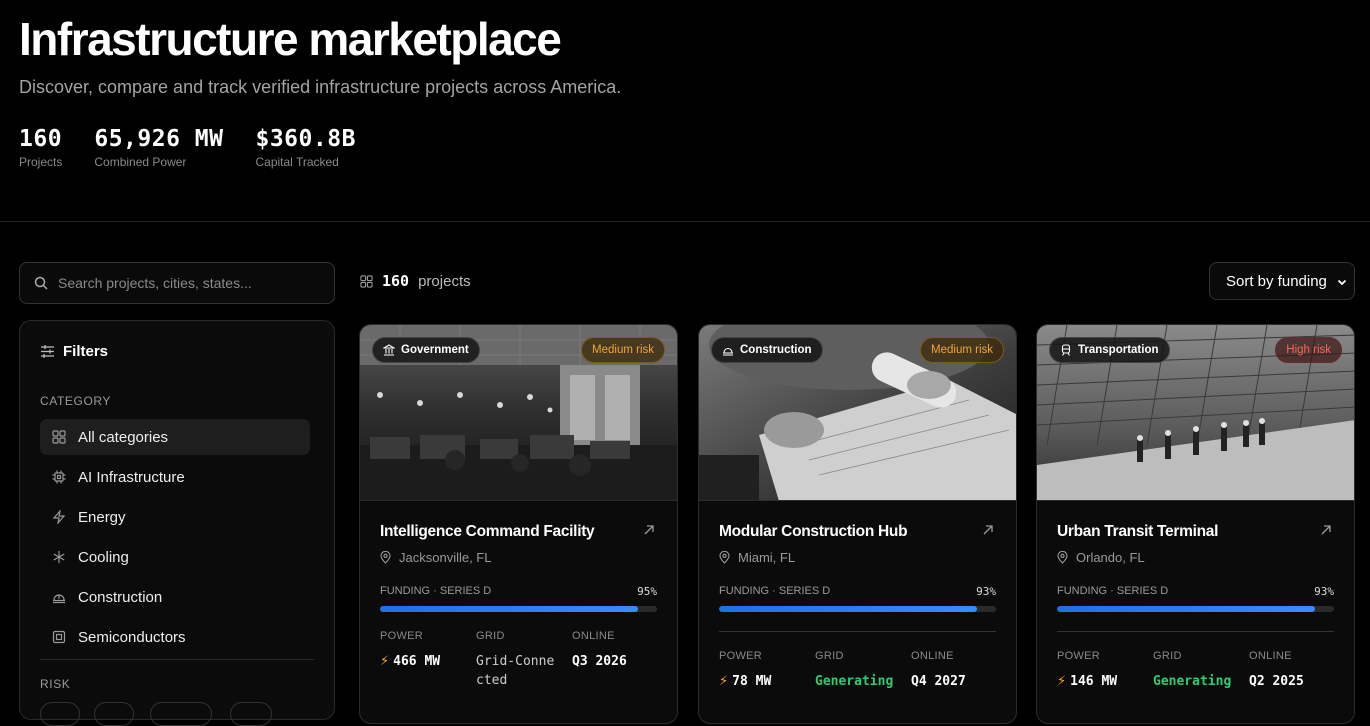 Image resolution: width=1370 pixels, height=726 pixels. I want to click on meta-value: ⚡ 146 MW, so click(1105, 681).